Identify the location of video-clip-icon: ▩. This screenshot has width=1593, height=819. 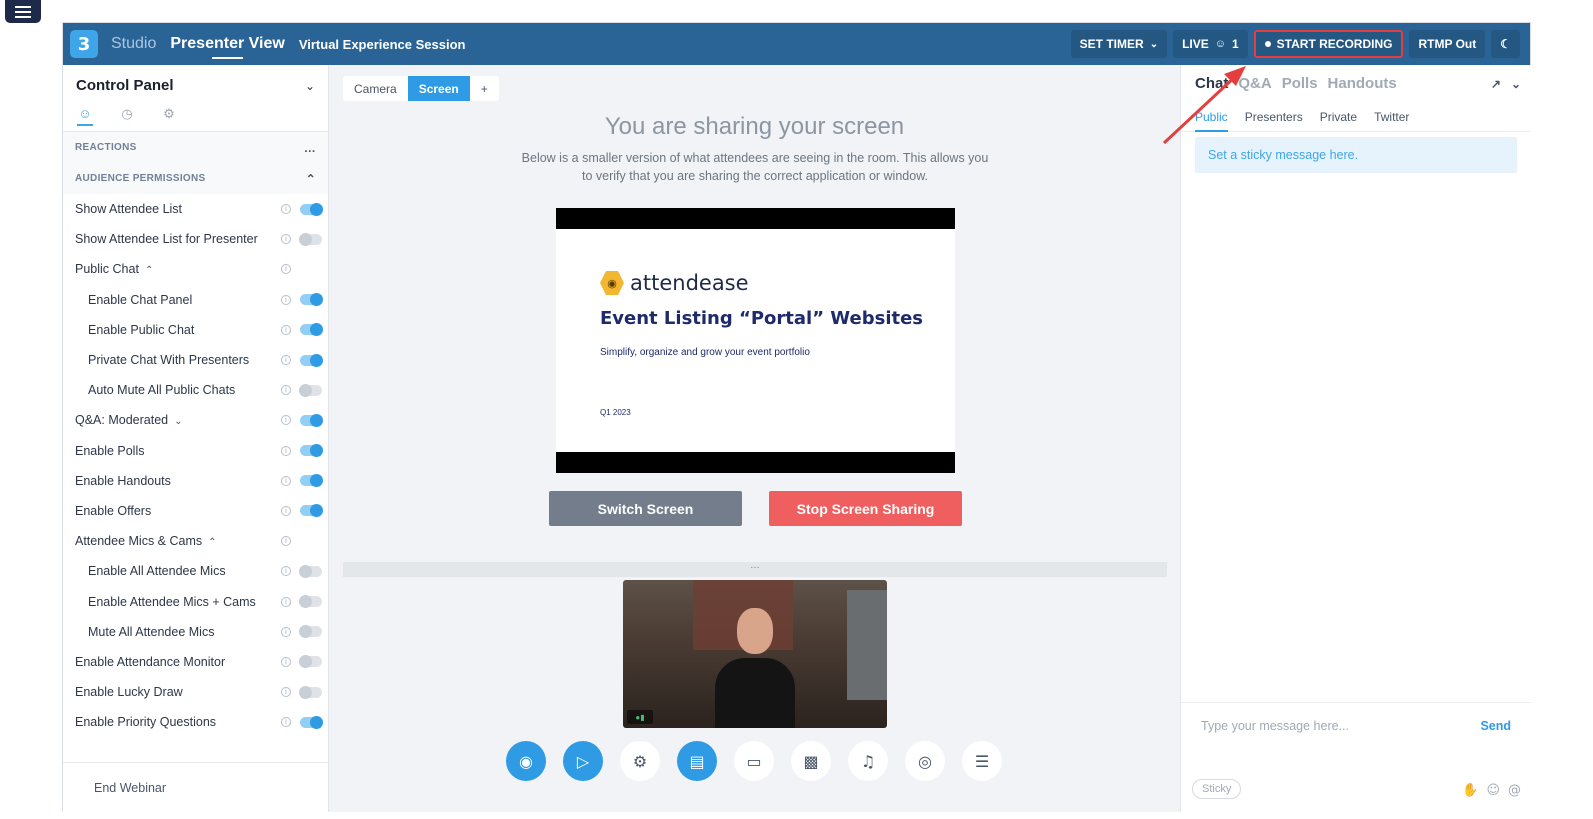
(811, 761).